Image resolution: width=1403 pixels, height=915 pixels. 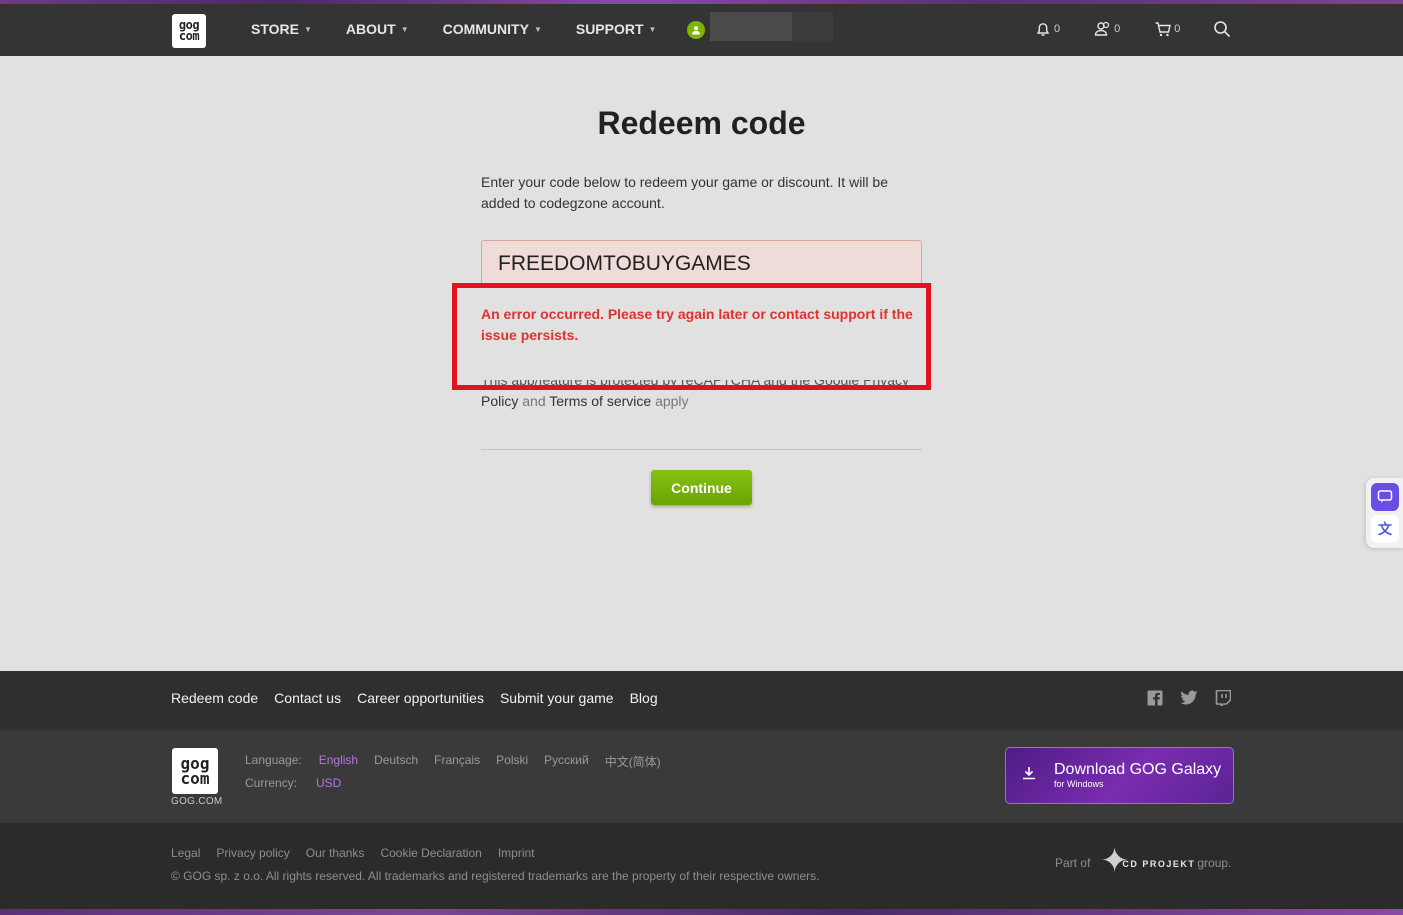 What do you see at coordinates (185, 853) in the screenshot?
I see `legal-link: Legal` at bounding box center [185, 853].